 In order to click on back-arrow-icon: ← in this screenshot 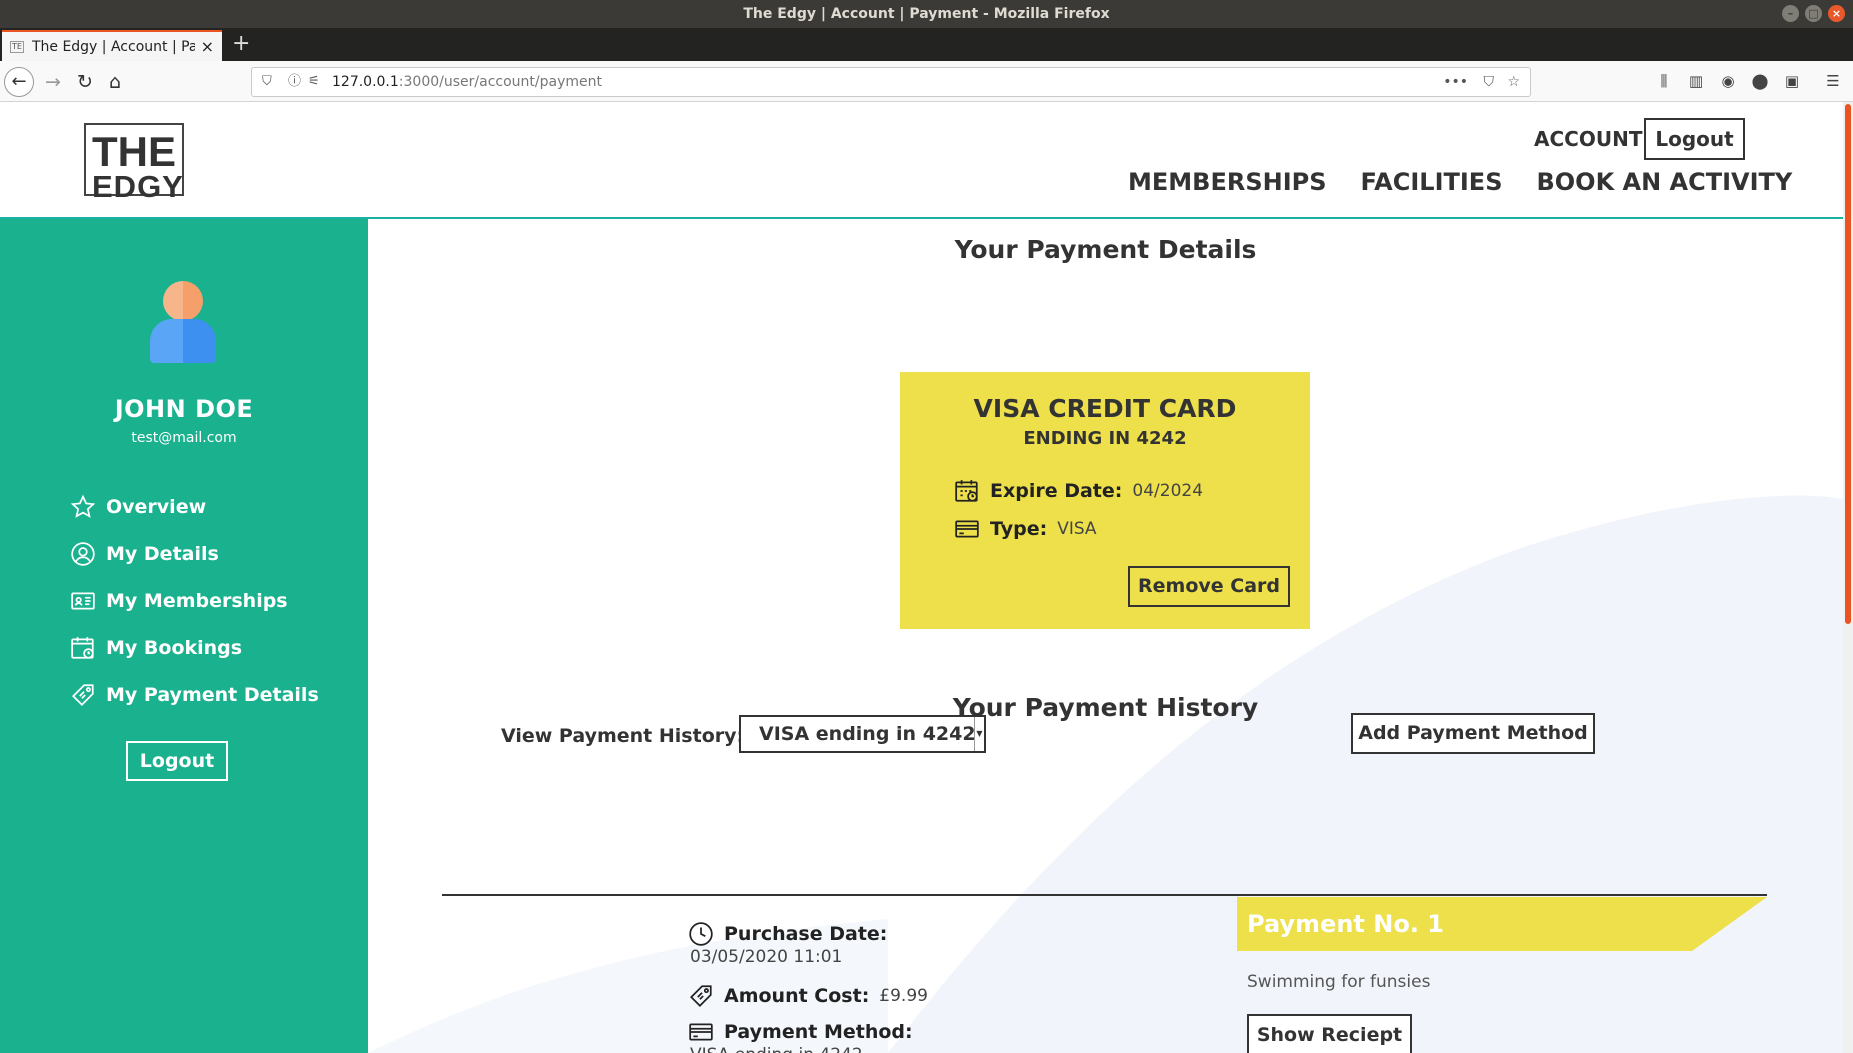, I will do `click(19, 82)`.